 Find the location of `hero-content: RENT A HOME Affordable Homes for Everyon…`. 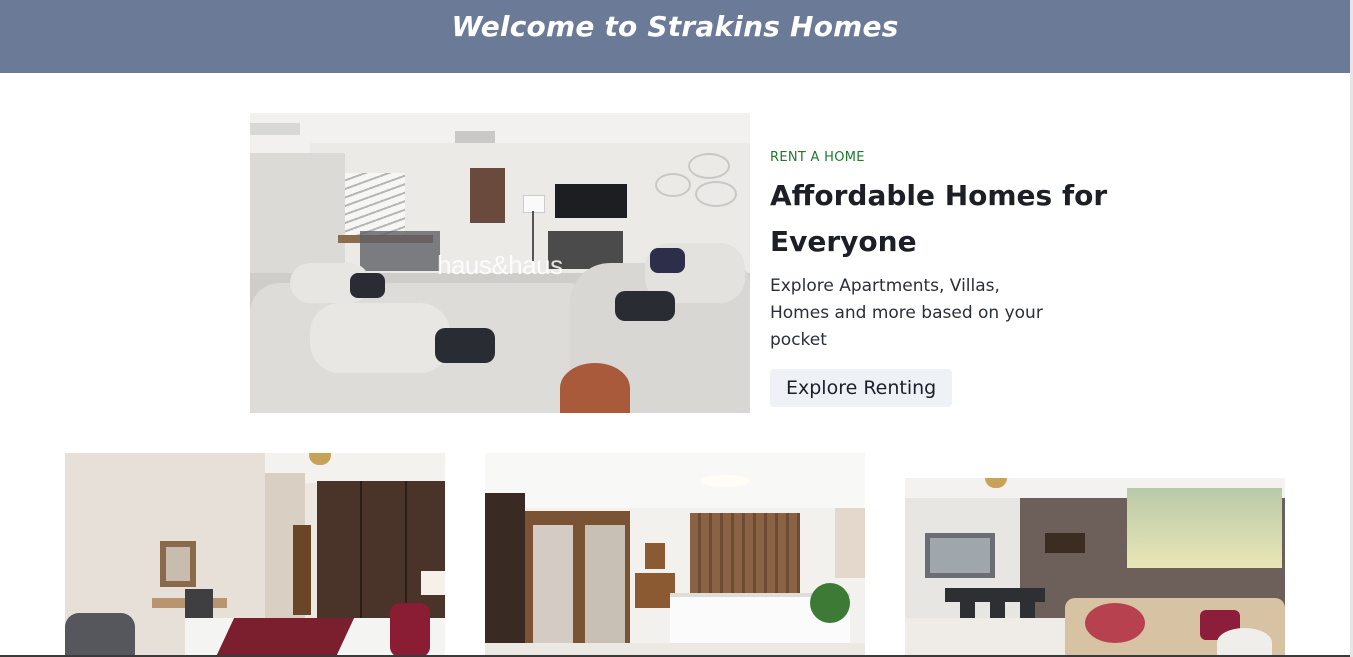

hero-content: RENT A HOME Affordable Homes for Everyon… is located at coordinates (940, 278).